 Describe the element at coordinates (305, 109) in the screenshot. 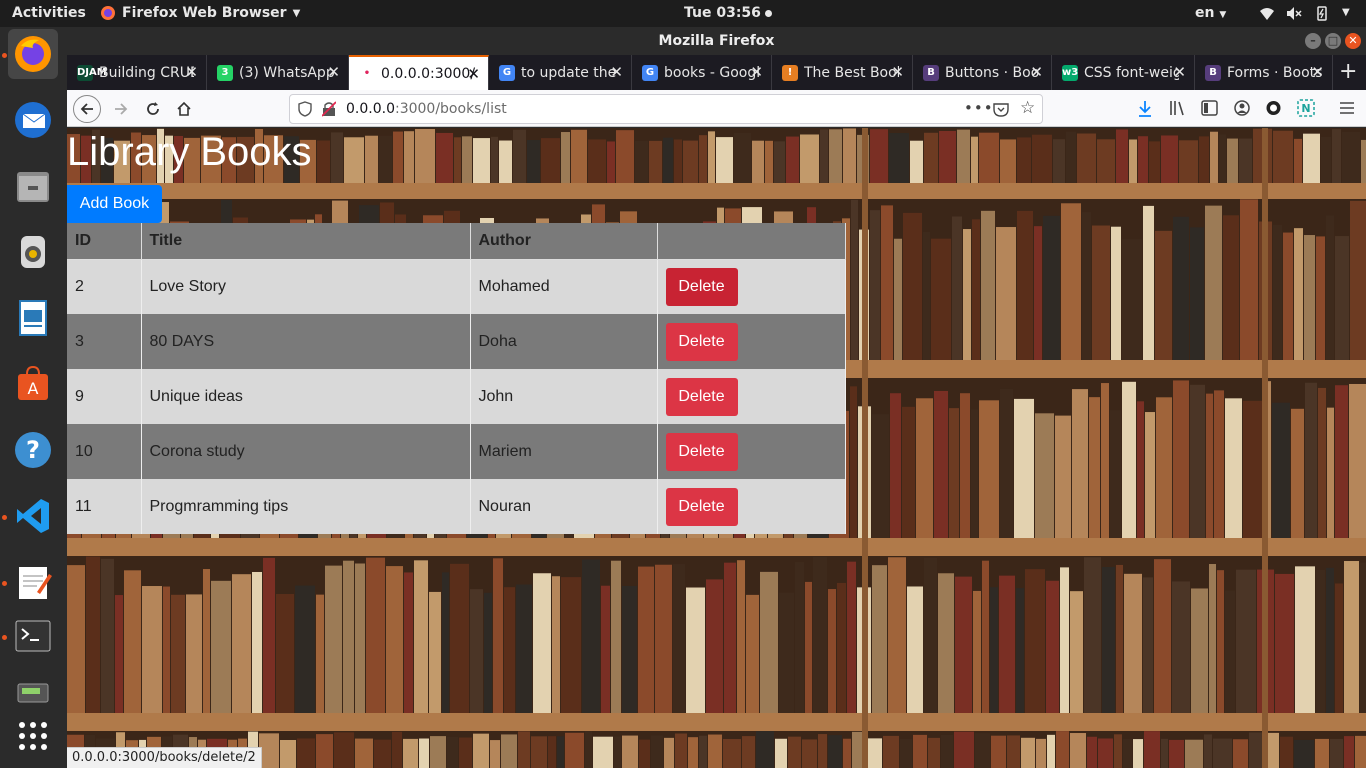

I see `shield-icon` at that location.